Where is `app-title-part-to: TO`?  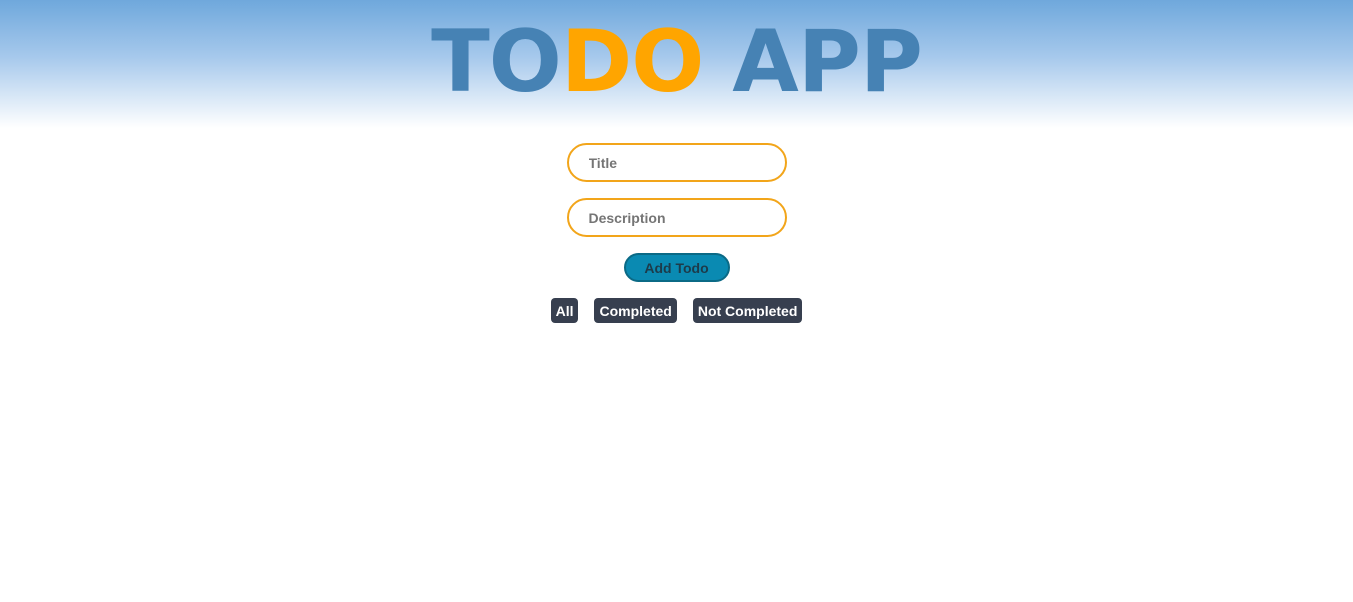
app-title-part-to: TO is located at coordinates (496, 62).